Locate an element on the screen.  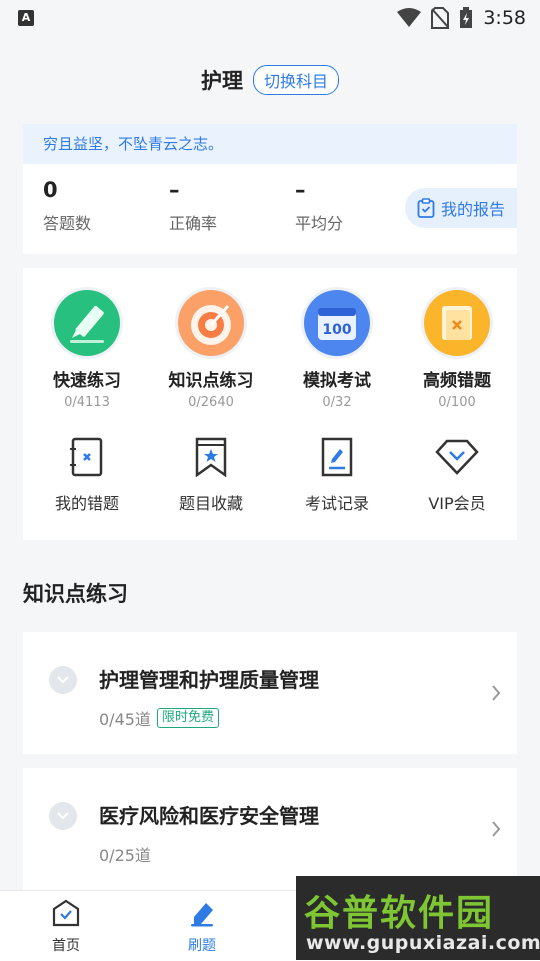
summary-card: 穷且益坚，不坠青云之志。 0 答题数 – 正确率 – 平均分 我的报告 is located at coordinates (270, 189).